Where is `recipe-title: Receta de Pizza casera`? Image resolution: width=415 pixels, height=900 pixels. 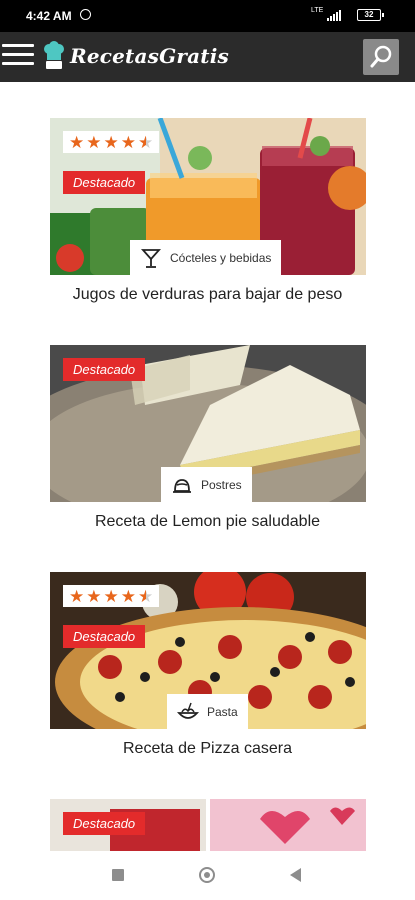 recipe-title: Receta de Pizza casera is located at coordinates (207, 749).